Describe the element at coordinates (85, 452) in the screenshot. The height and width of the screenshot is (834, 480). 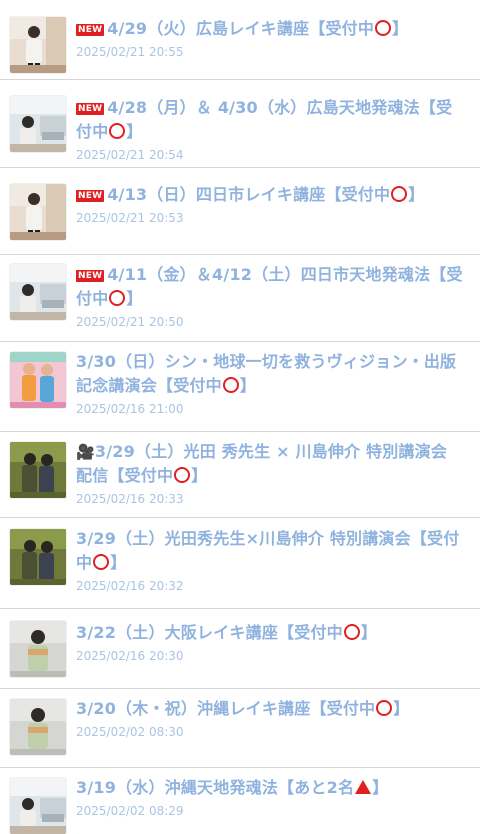
I see `movie-camera-icon: 🎥` at that location.